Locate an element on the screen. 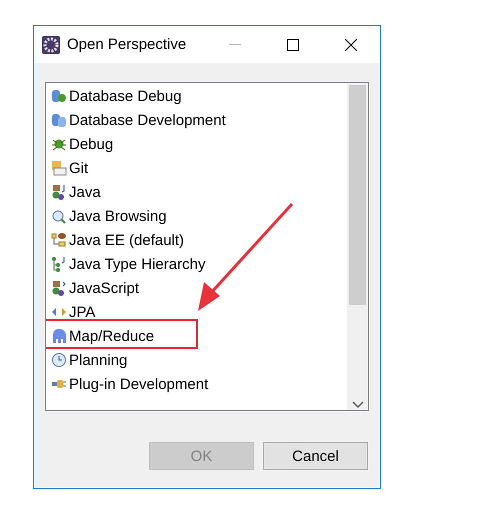 This screenshot has height=519, width=480. list-item: Database Development is located at coordinates (196, 120).